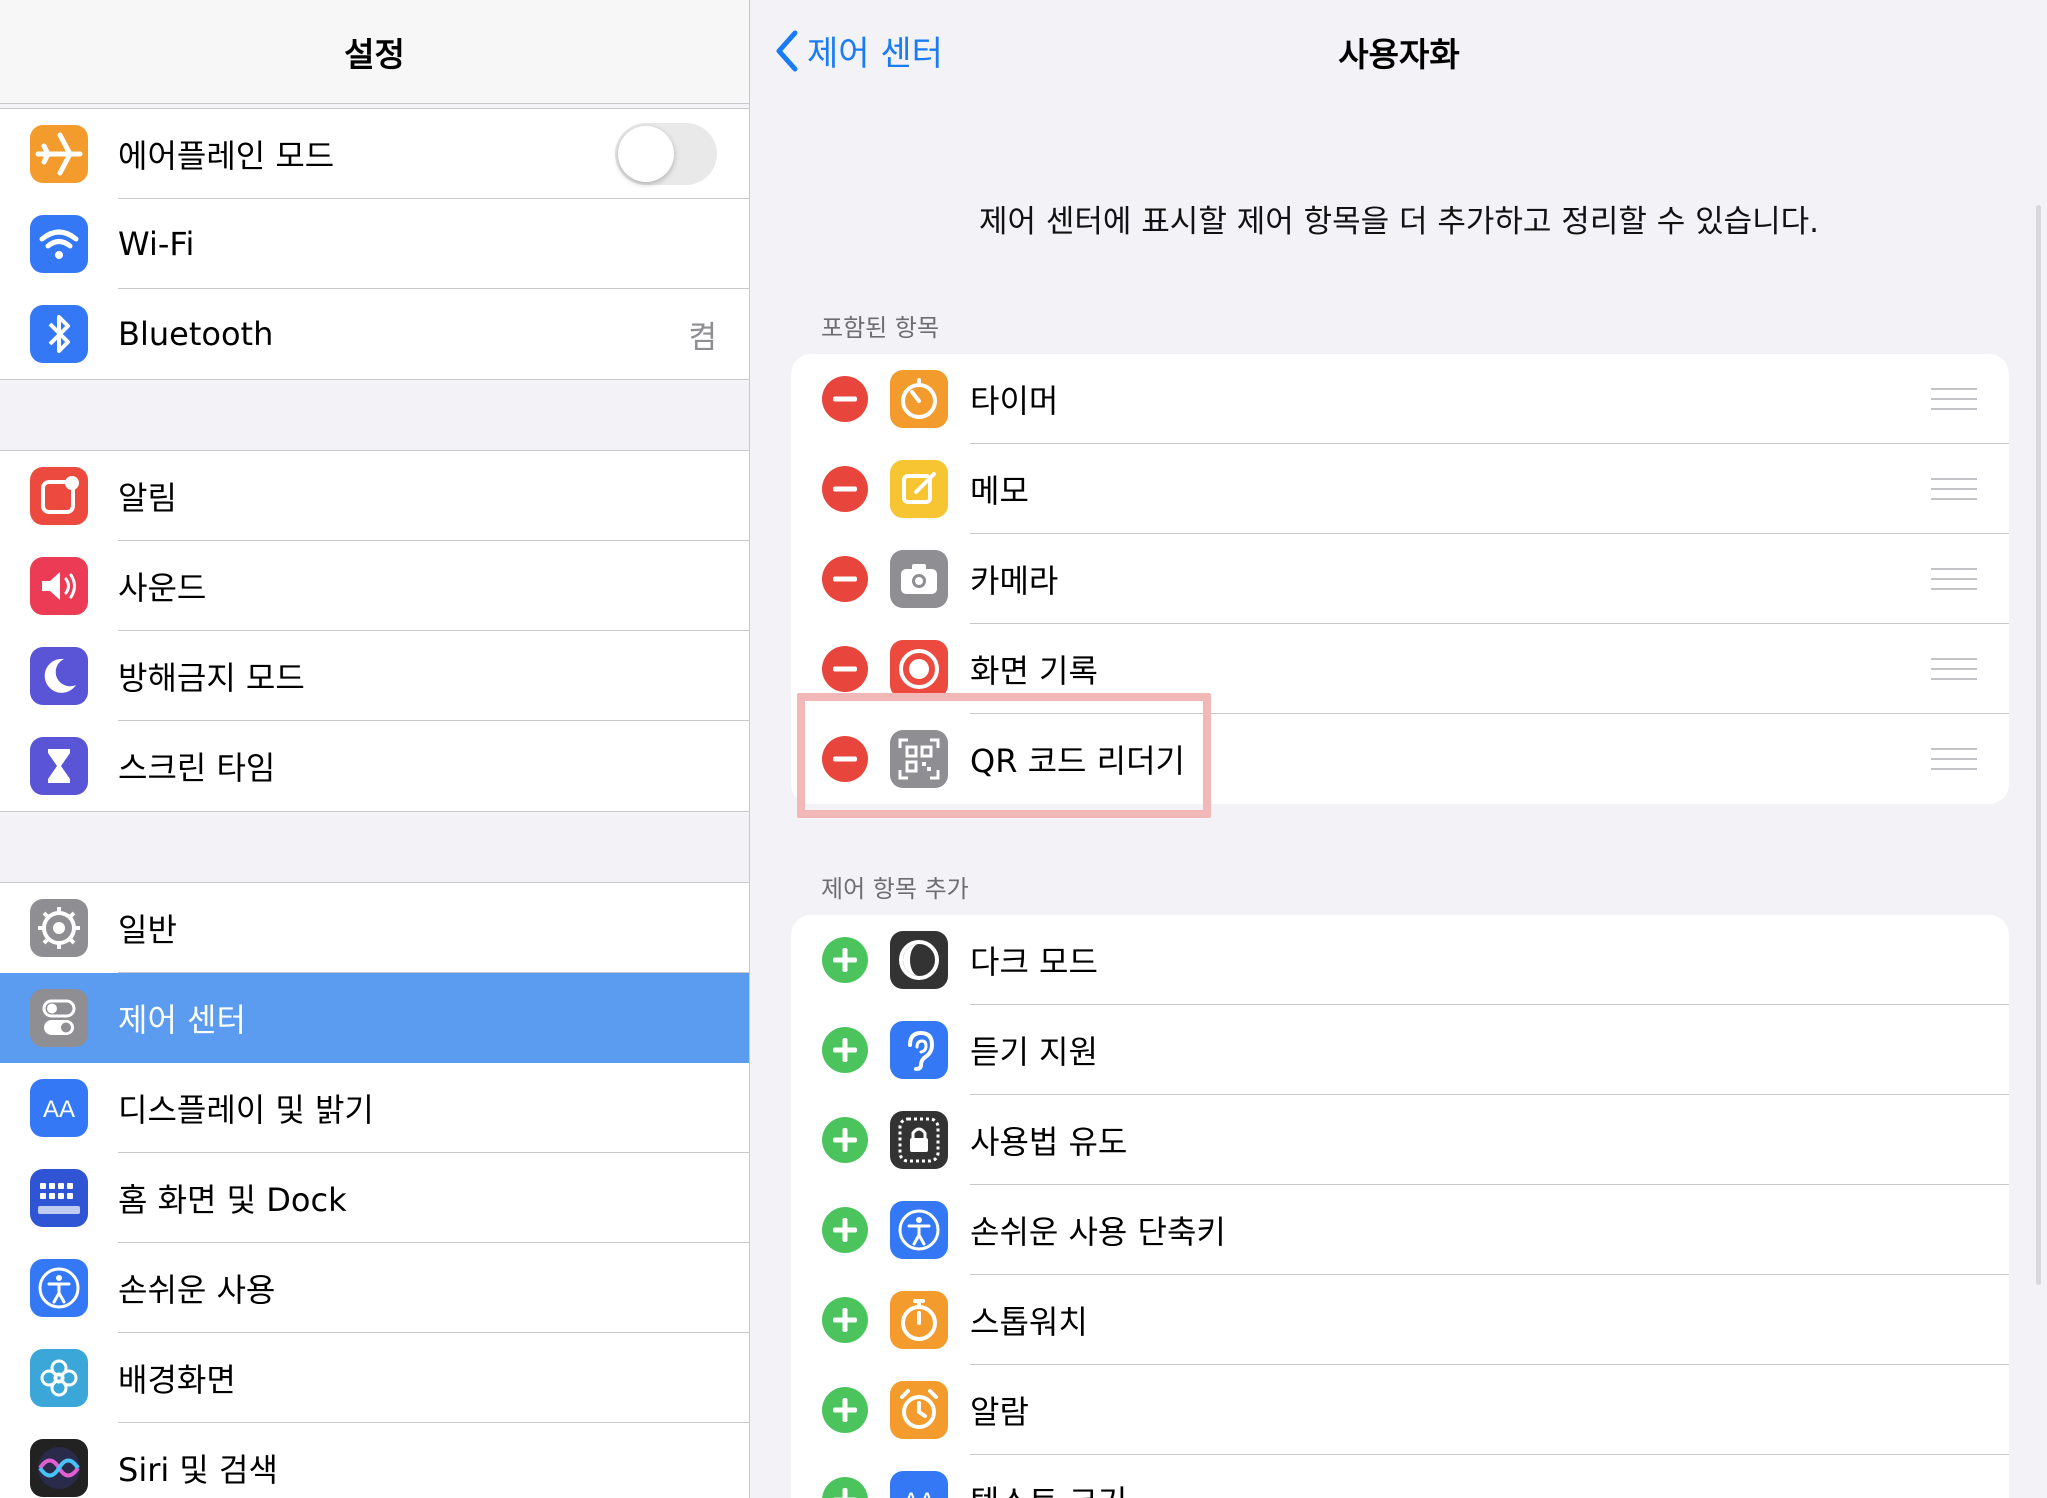  I want to click on home-grid-icon, so click(59, 1198).